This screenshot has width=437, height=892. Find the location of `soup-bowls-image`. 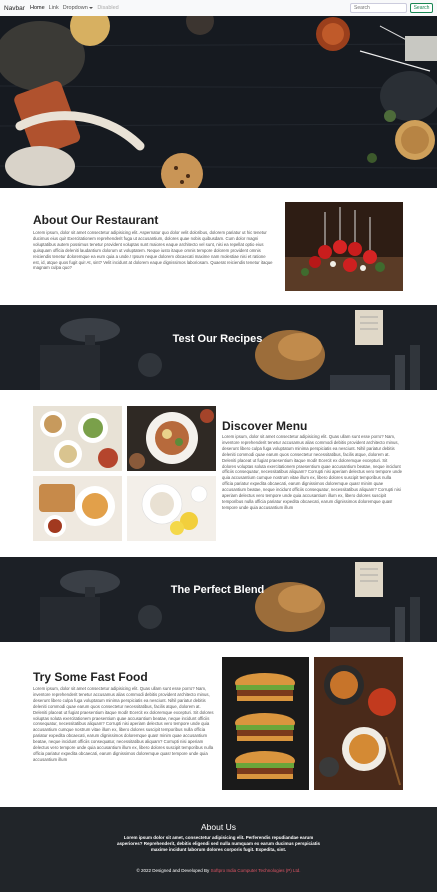

soup-bowls-image is located at coordinates (358, 723).